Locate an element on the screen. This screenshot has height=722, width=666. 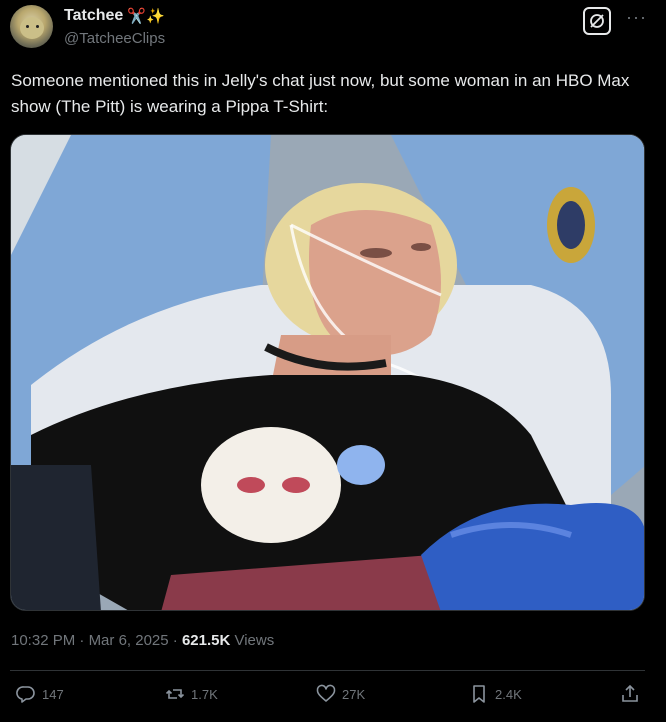
views-count: 621.5K is located at coordinates (206, 640).